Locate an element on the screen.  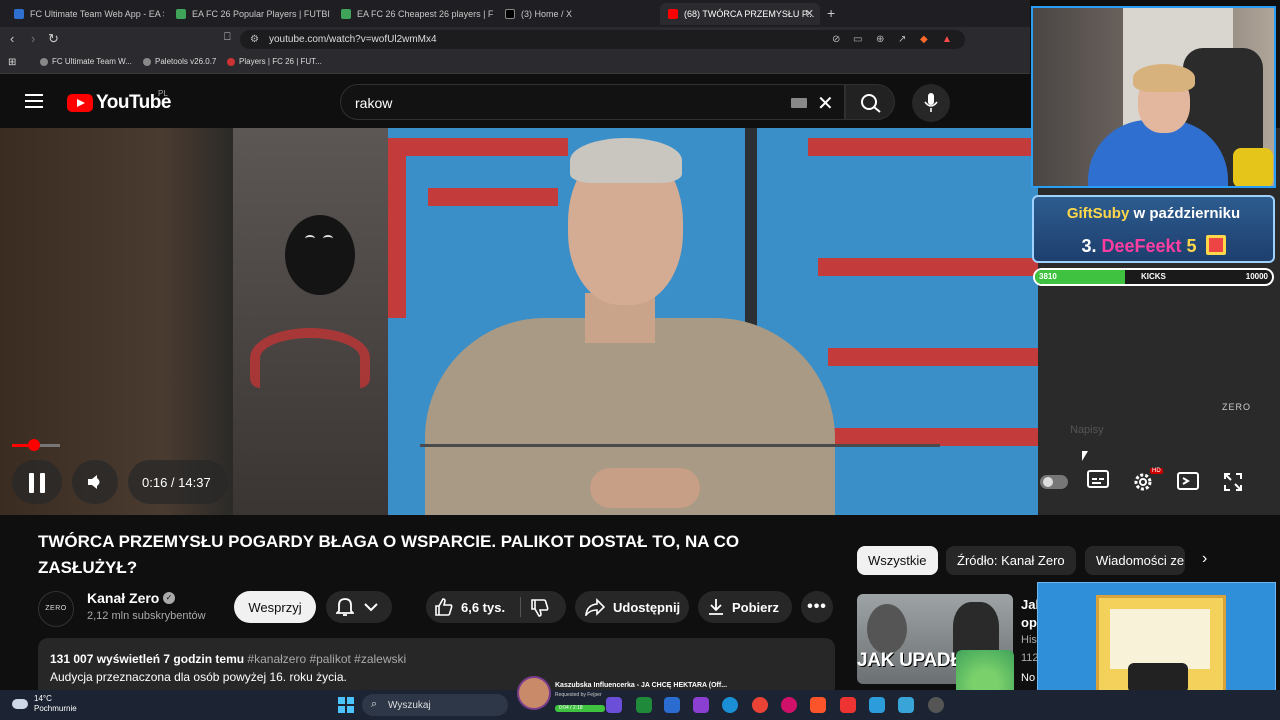
search-icon: ⌕ is located at coordinates (374, 704).